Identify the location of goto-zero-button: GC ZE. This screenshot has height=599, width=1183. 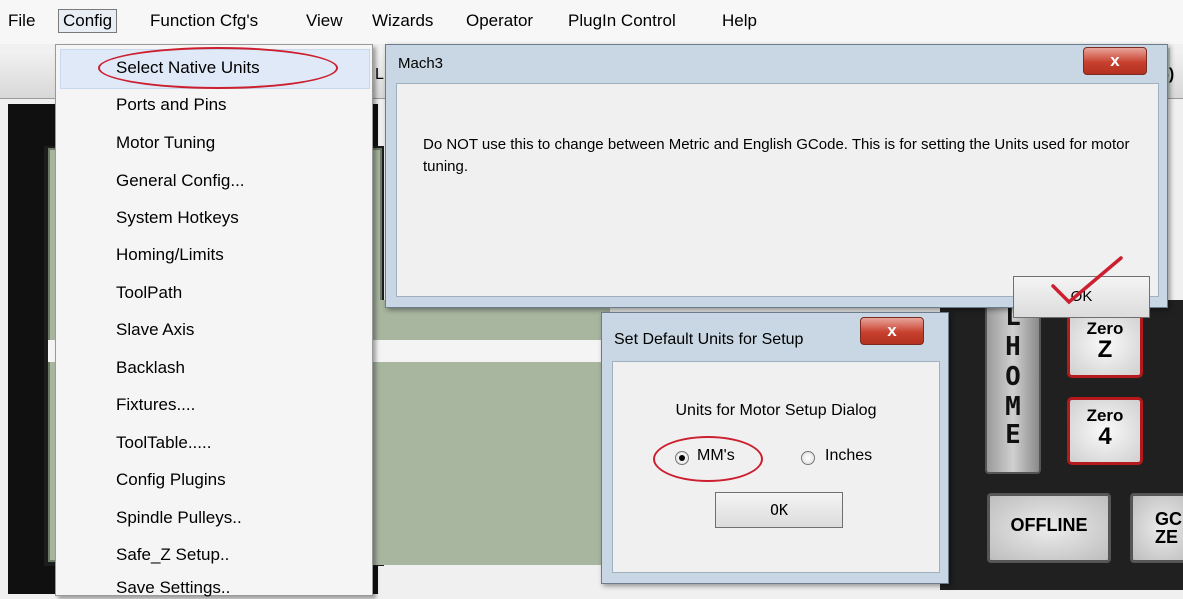
(1156, 528).